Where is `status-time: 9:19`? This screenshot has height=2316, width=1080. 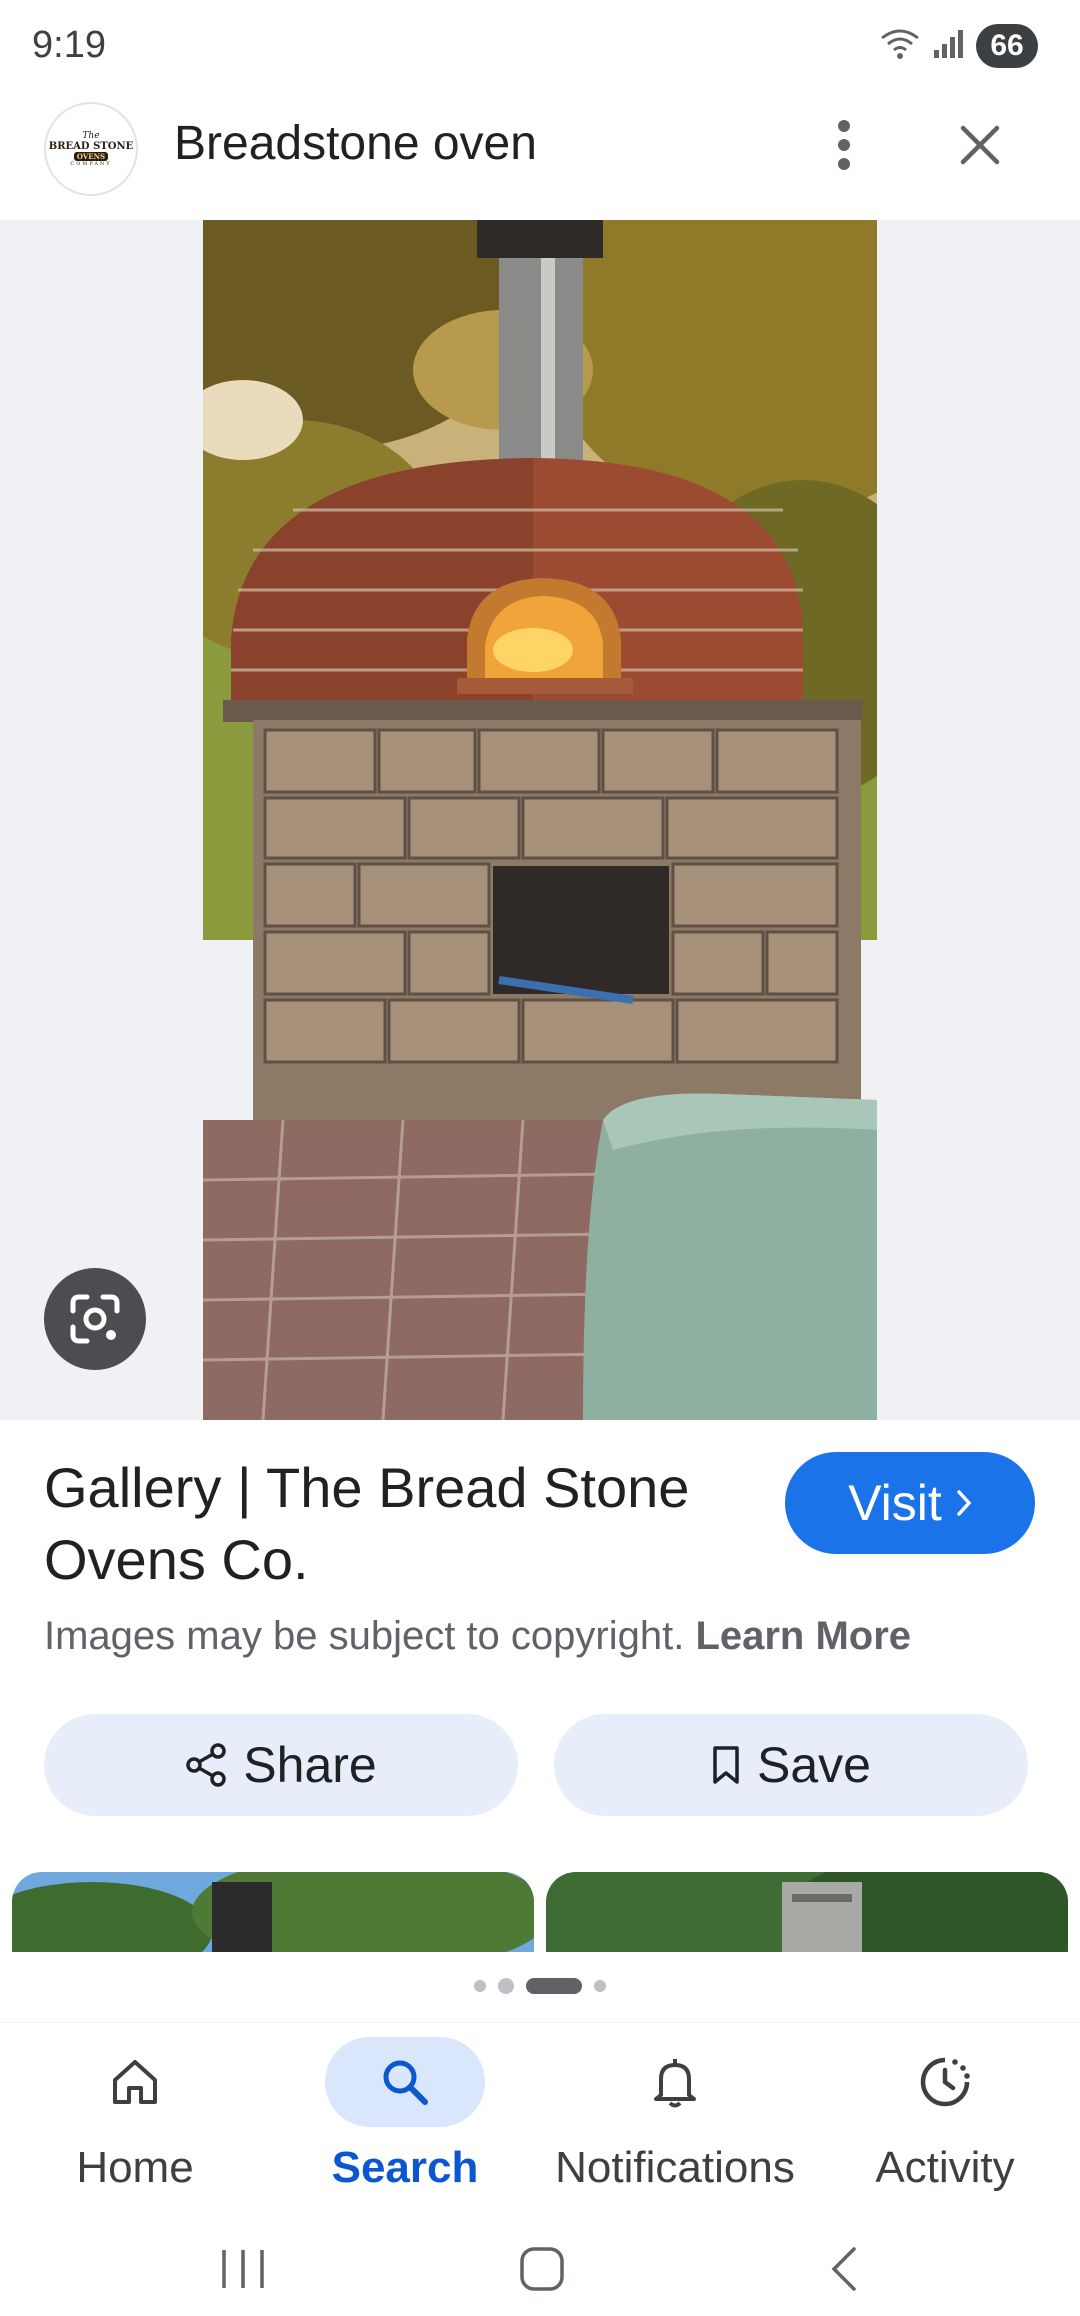
status-time: 9:19 is located at coordinates (69, 45).